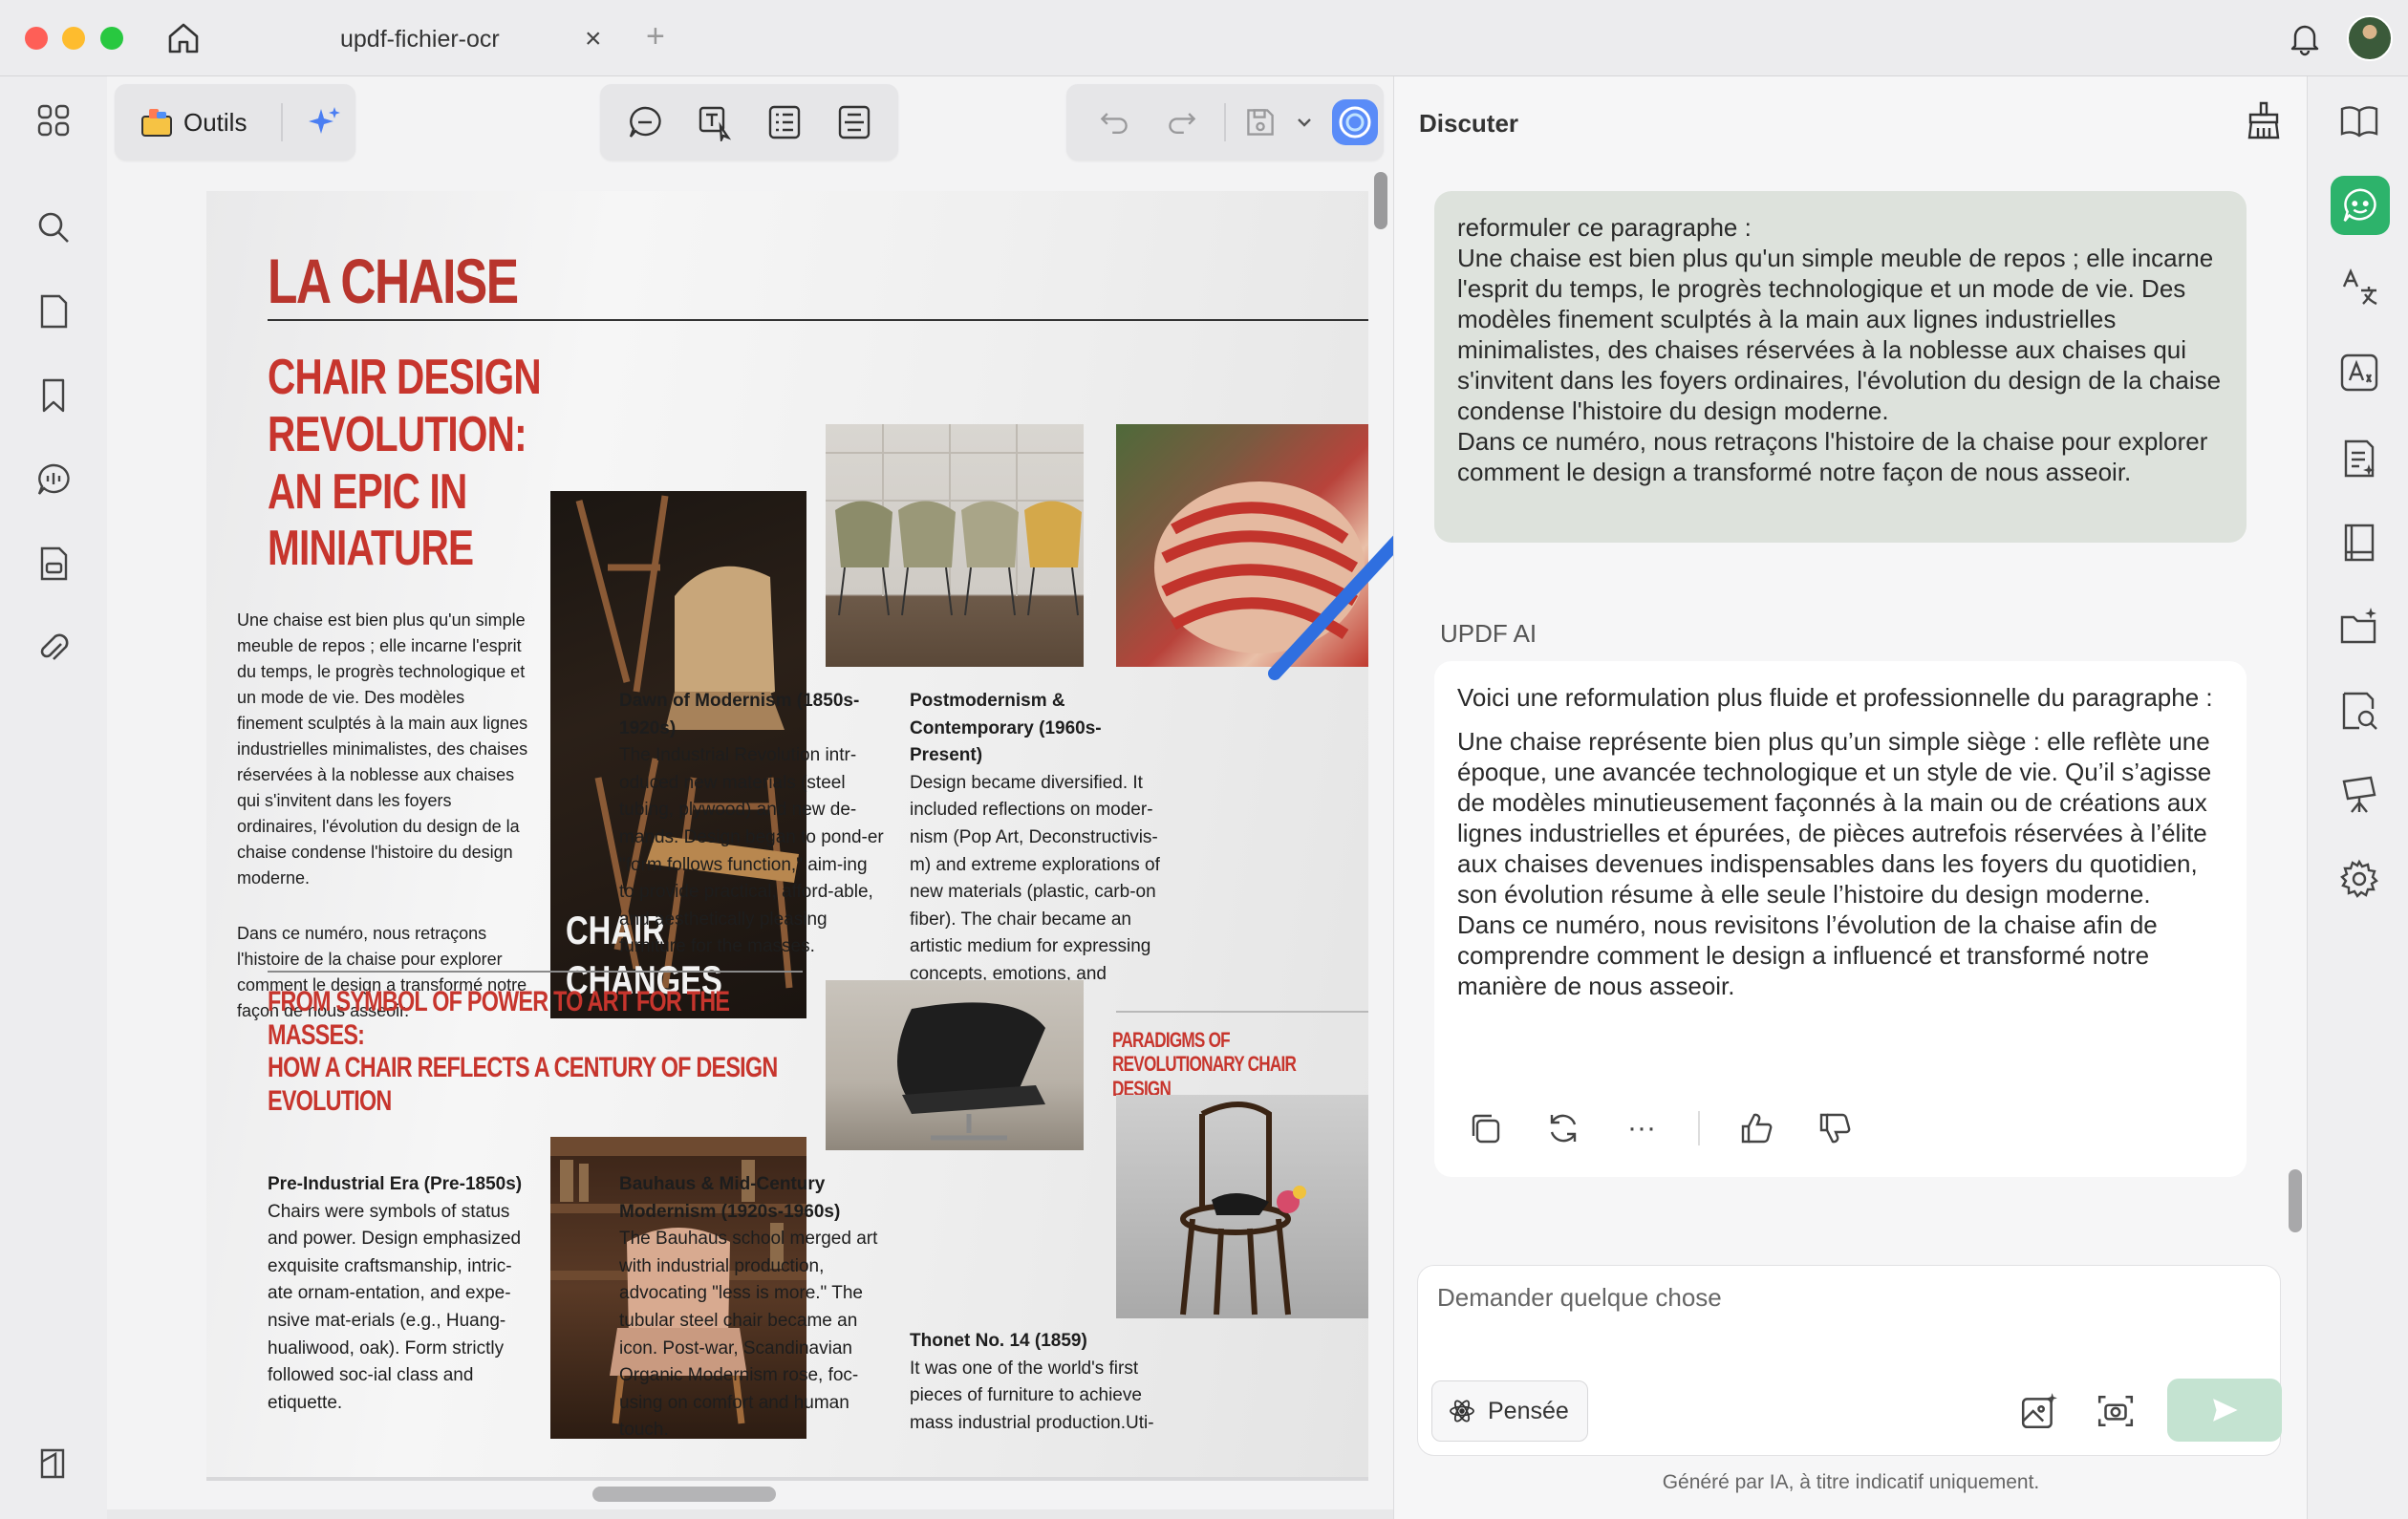  Describe the element at coordinates (1850, 1360) in the screenshot. I see `chat-composer: Pensée` at that location.